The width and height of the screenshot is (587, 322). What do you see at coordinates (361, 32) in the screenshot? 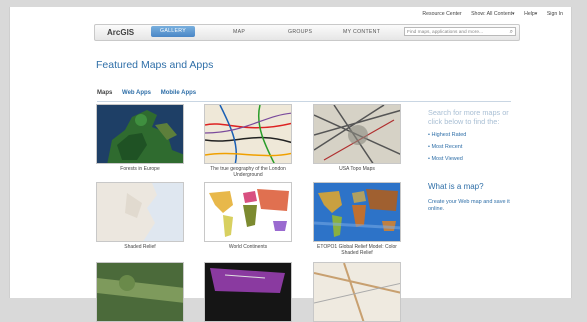
I see `tab-my-content: MY CONTENT` at bounding box center [361, 32].